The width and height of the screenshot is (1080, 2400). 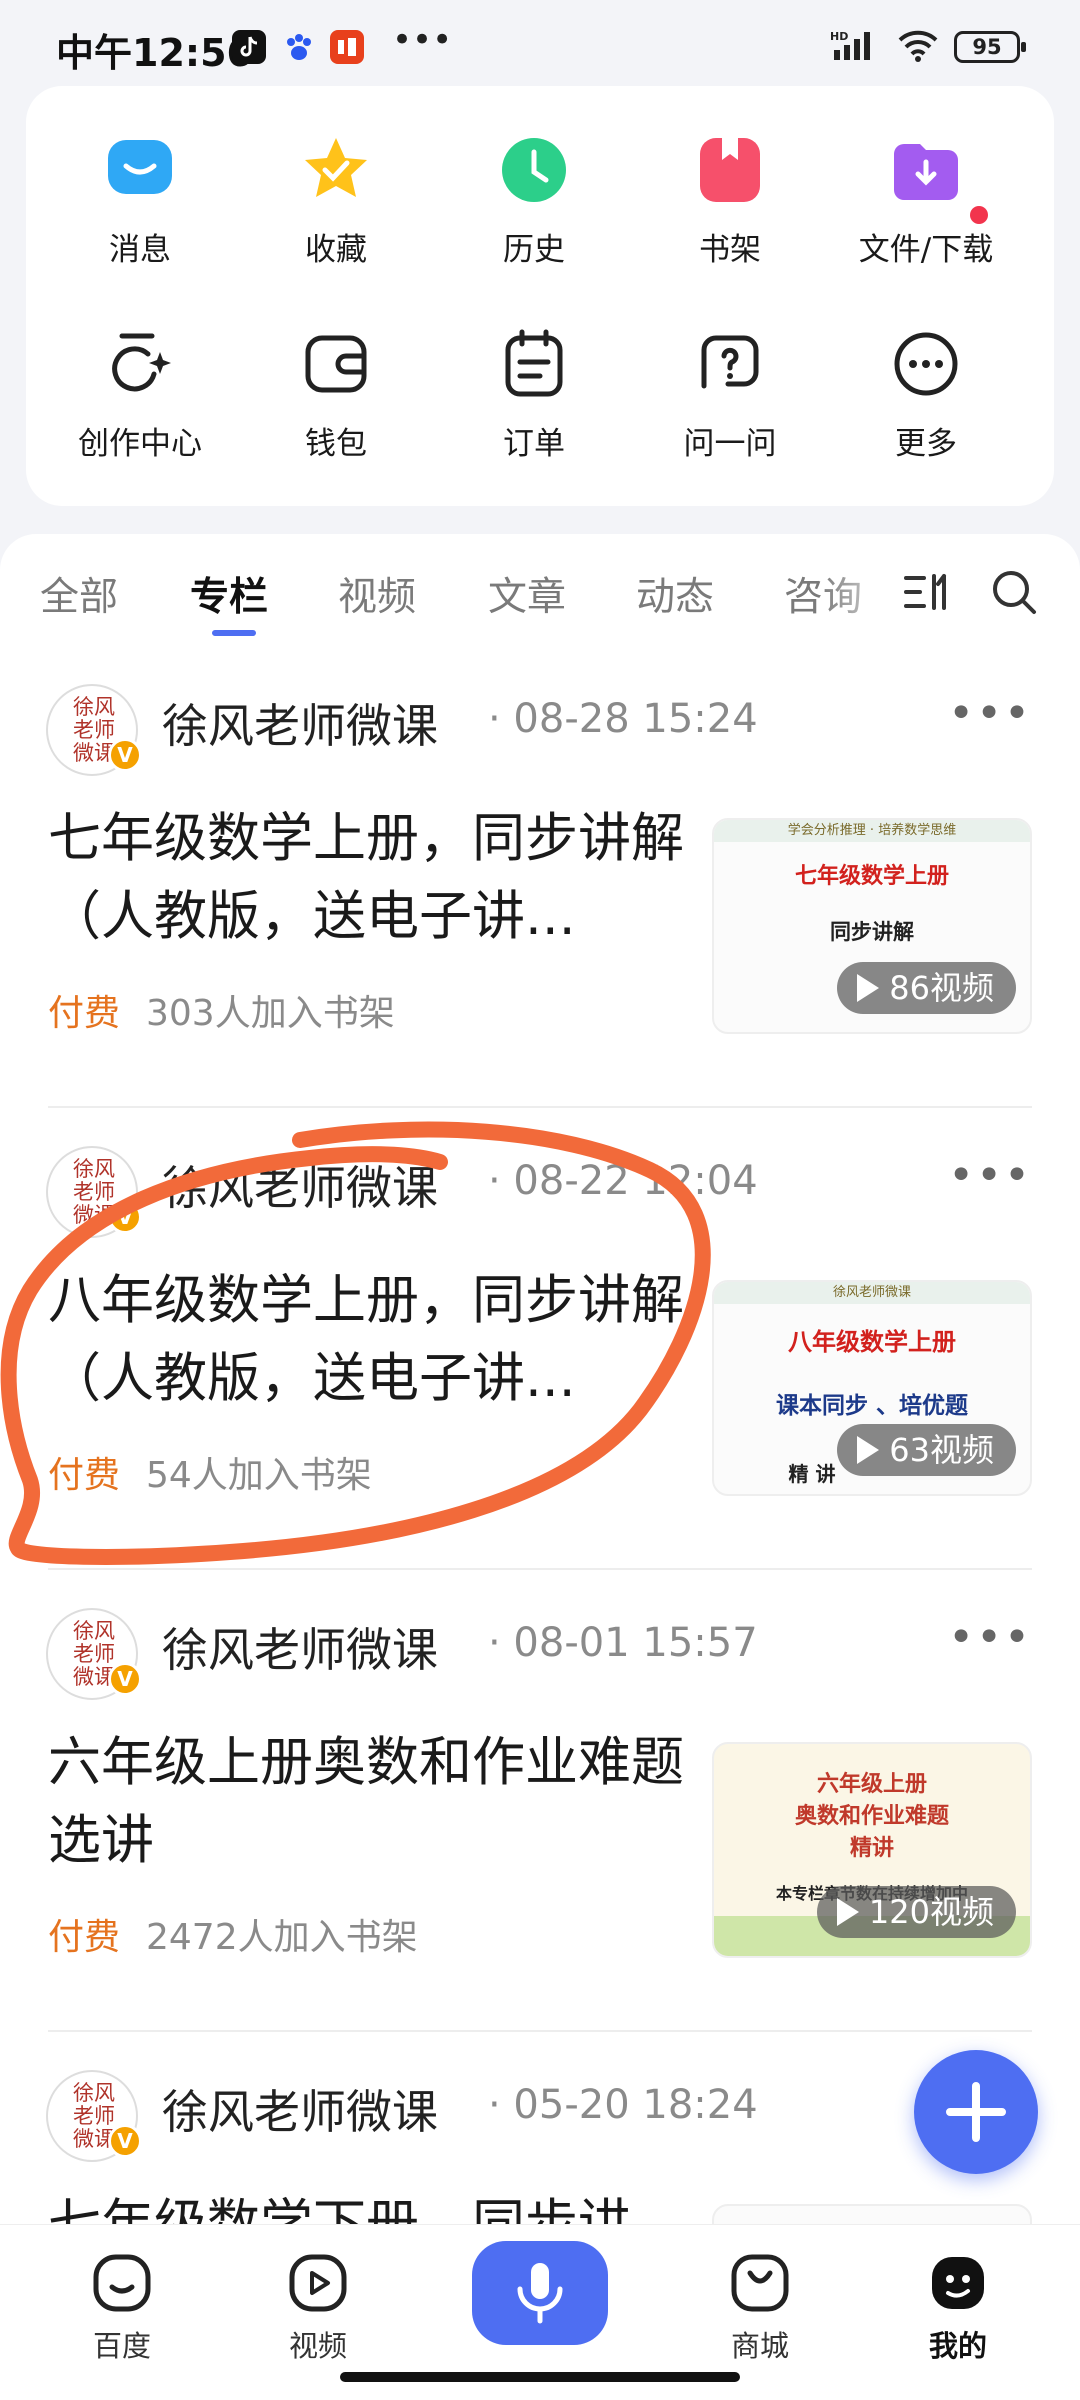 I want to click on quick-creator-center: 创作中心, so click(x=140, y=395).